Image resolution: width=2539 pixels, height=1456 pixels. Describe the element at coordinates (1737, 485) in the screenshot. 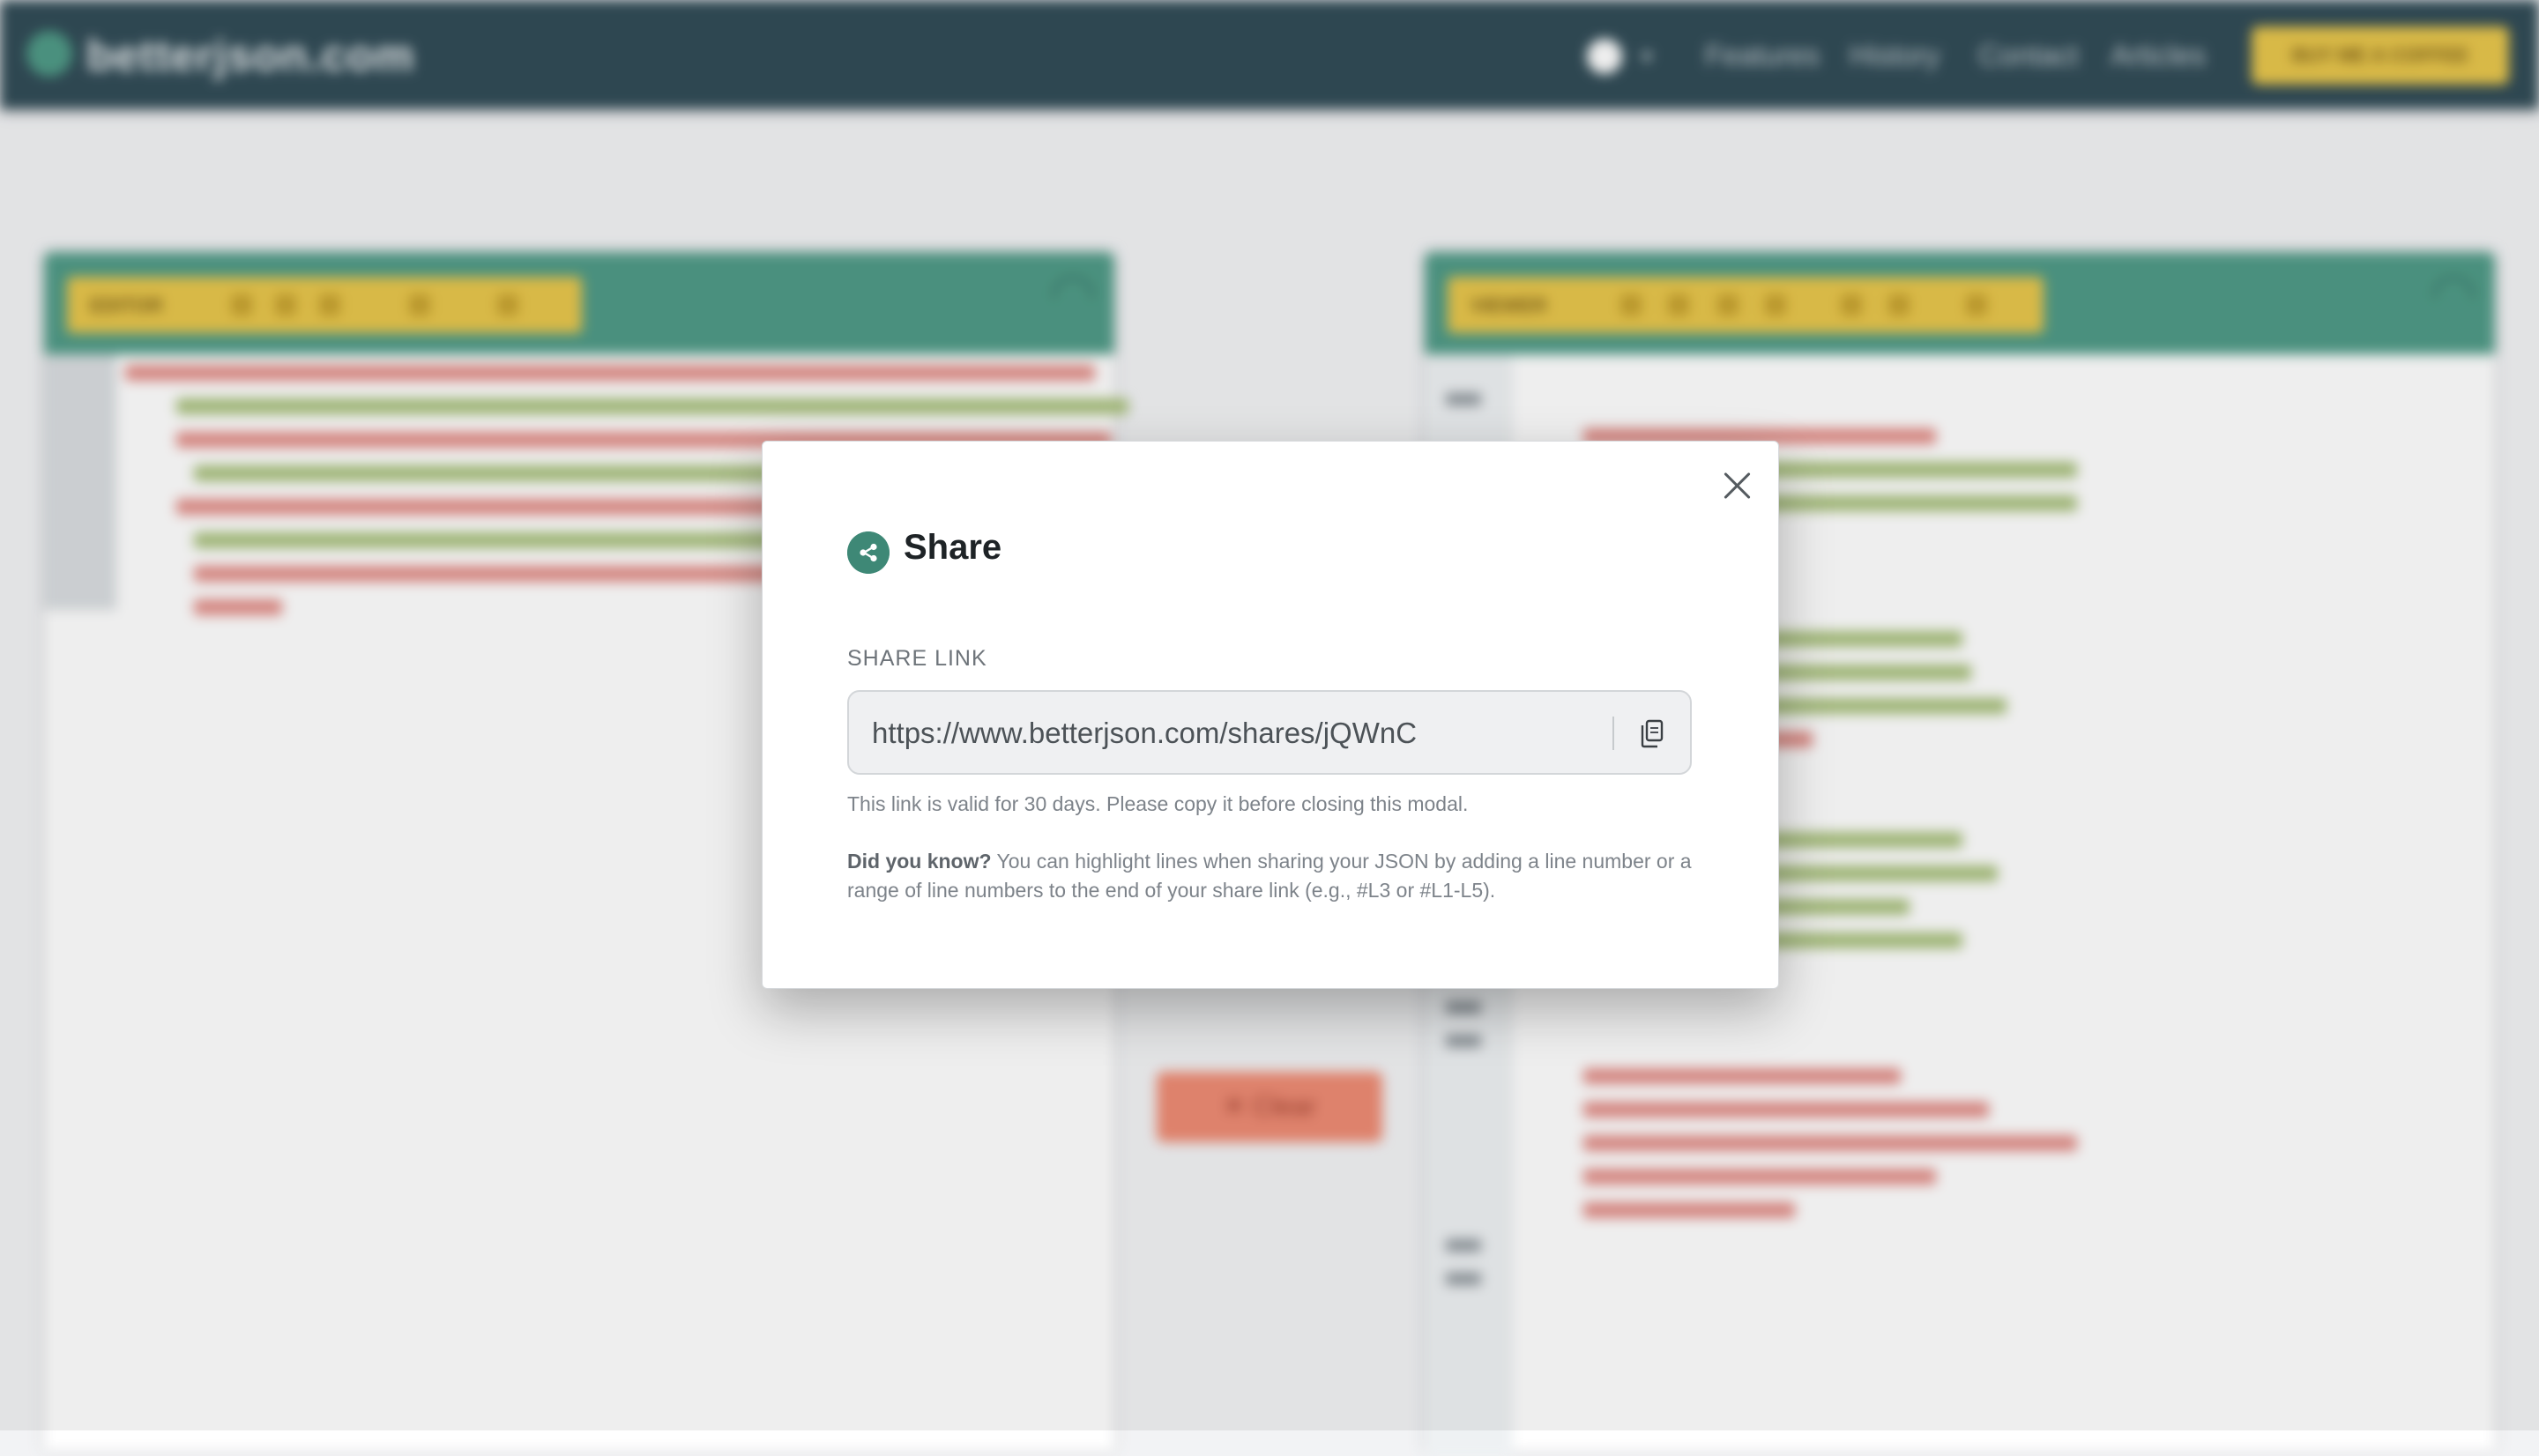

I see `close-icon` at that location.